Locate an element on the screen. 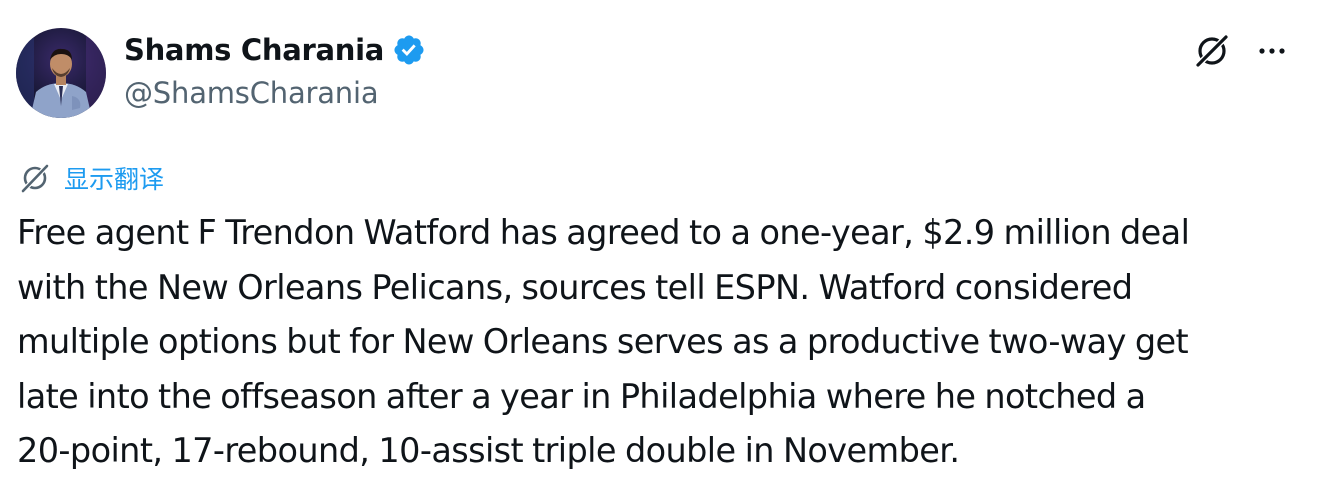 The height and width of the screenshot is (491, 1327). tweet-top-actions is located at coordinates (1240, 51).